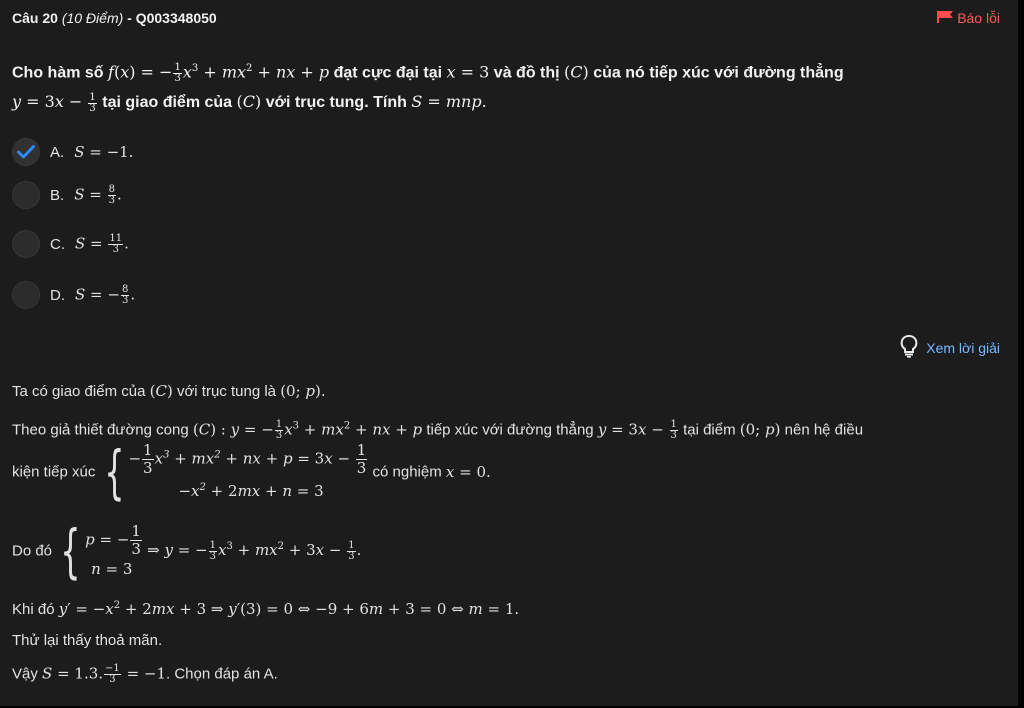 This screenshot has width=1024, height=708. Describe the element at coordinates (718, 73) in the screenshot. I see `question-text-part: của nó tiếp xúc với đường thẳng` at that location.